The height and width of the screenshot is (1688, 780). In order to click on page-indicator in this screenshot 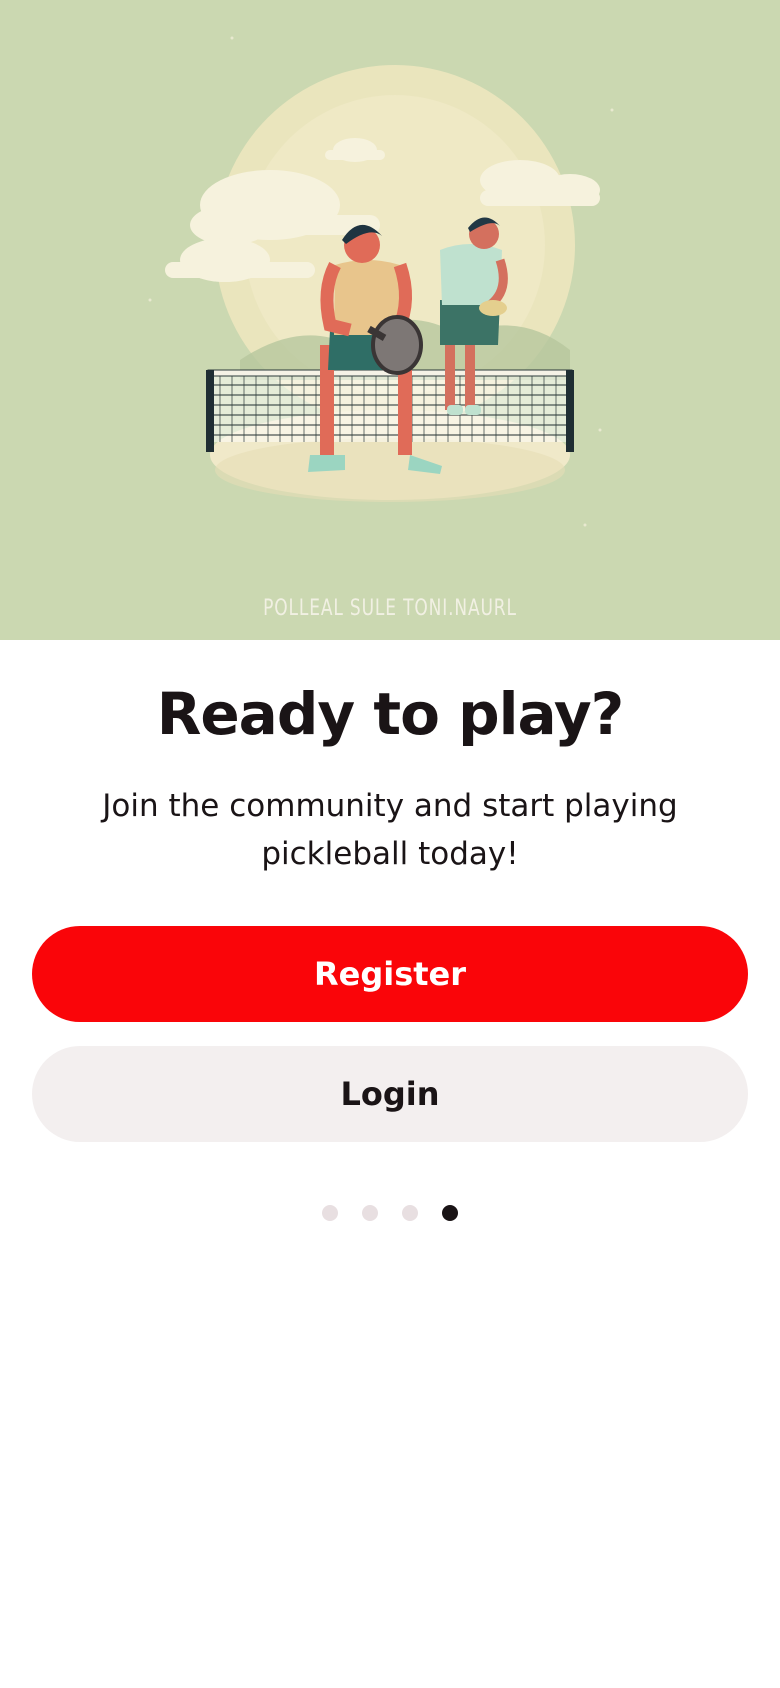, I will do `click(390, 1213)`.